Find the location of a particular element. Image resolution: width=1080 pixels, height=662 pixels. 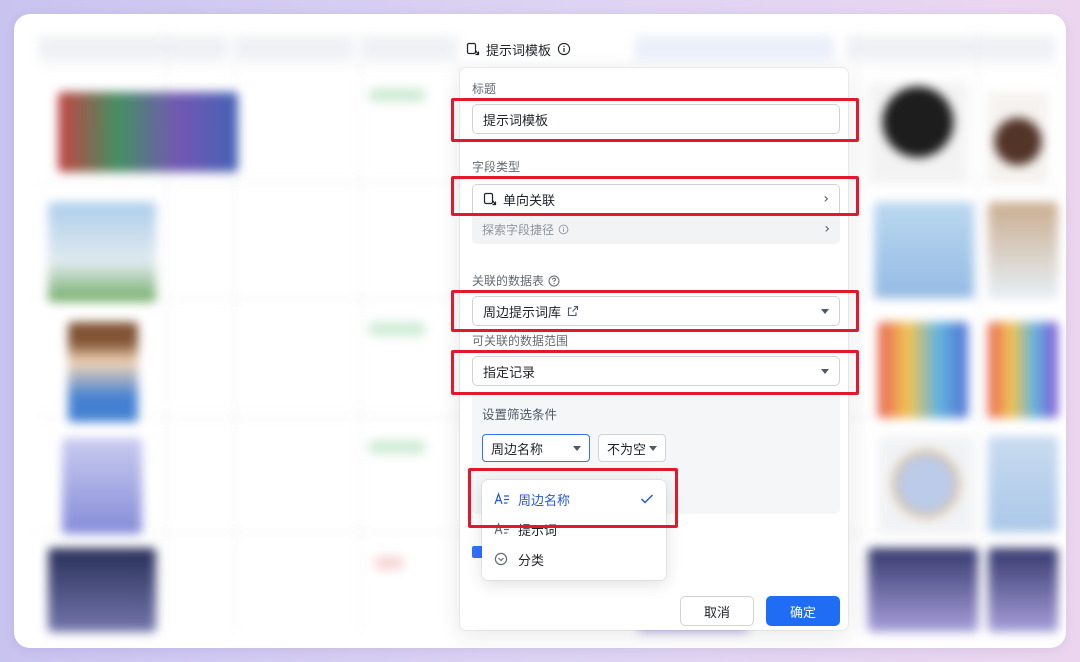

column-header: 提示词模板 is located at coordinates (543, 49).